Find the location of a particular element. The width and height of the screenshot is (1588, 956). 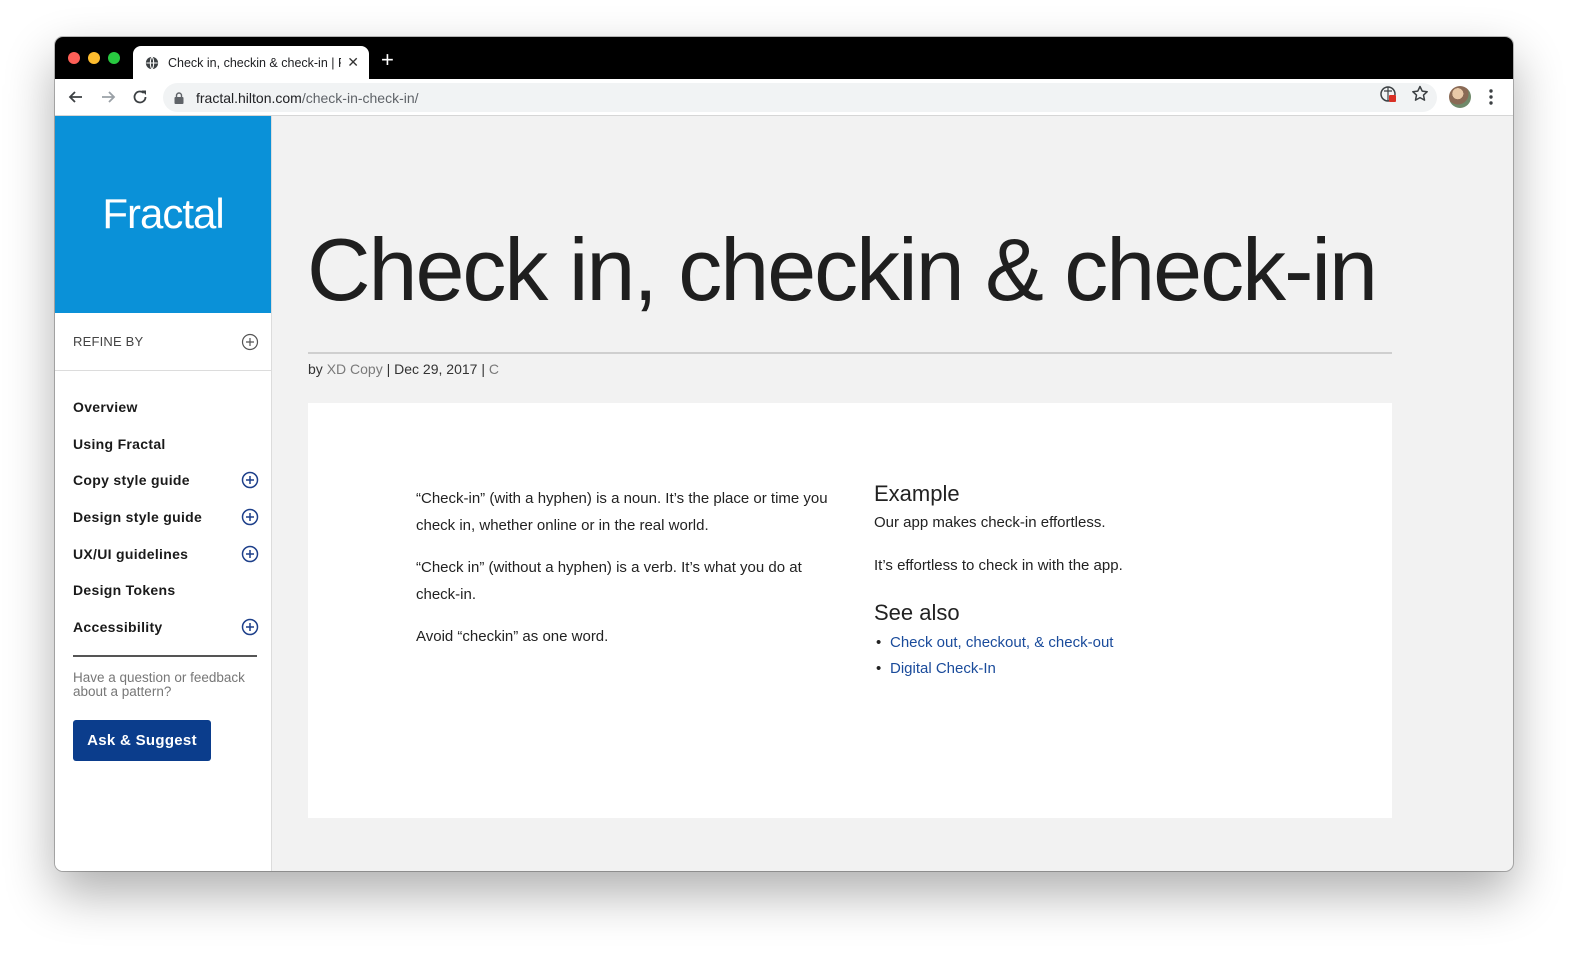

extension-icon is located at coordinates (1388, 94).